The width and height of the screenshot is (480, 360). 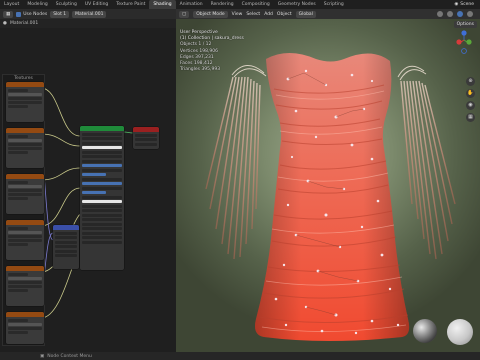 I want to click on tab-scripting: Scripting, so click(x=334, y=4).